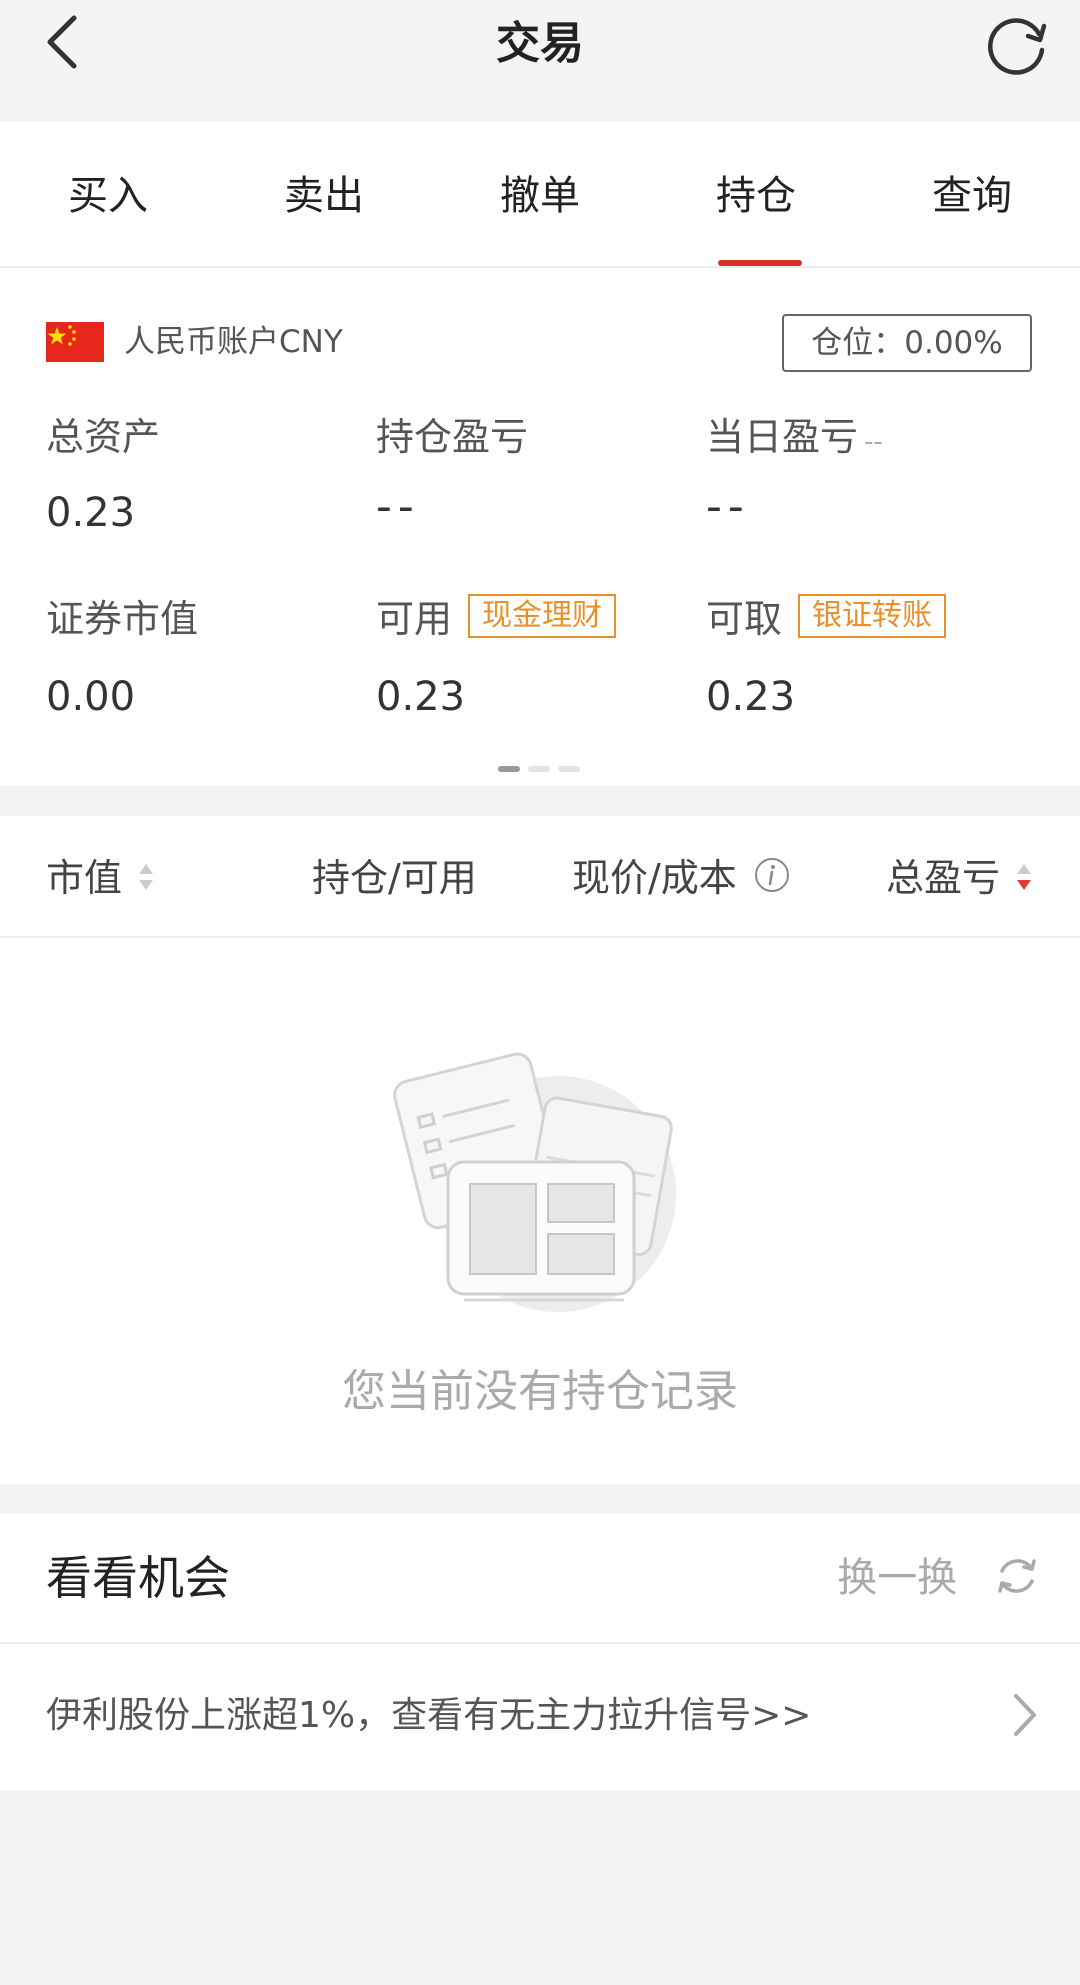  I want to click on total-assets-label: 总资产, so click(103, 437).